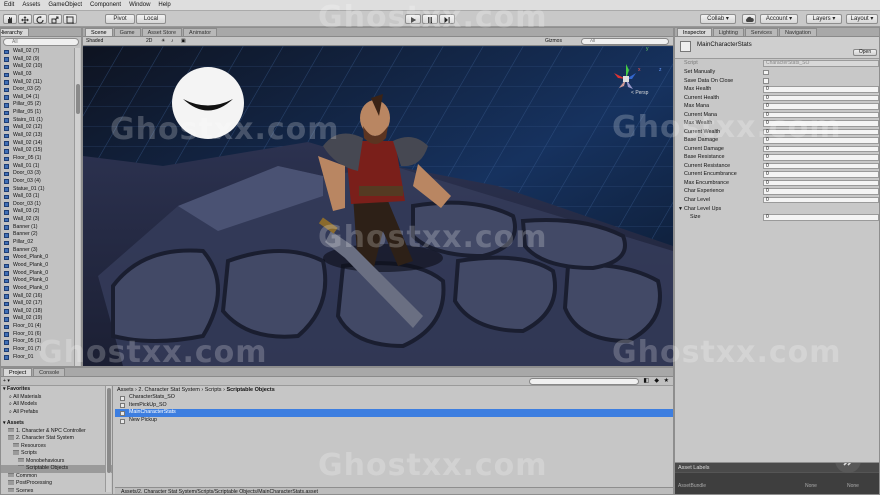 Image resolution: width=880 pixels, height=495 pixels. I want to click on size-field: 0, so click(821, 217).